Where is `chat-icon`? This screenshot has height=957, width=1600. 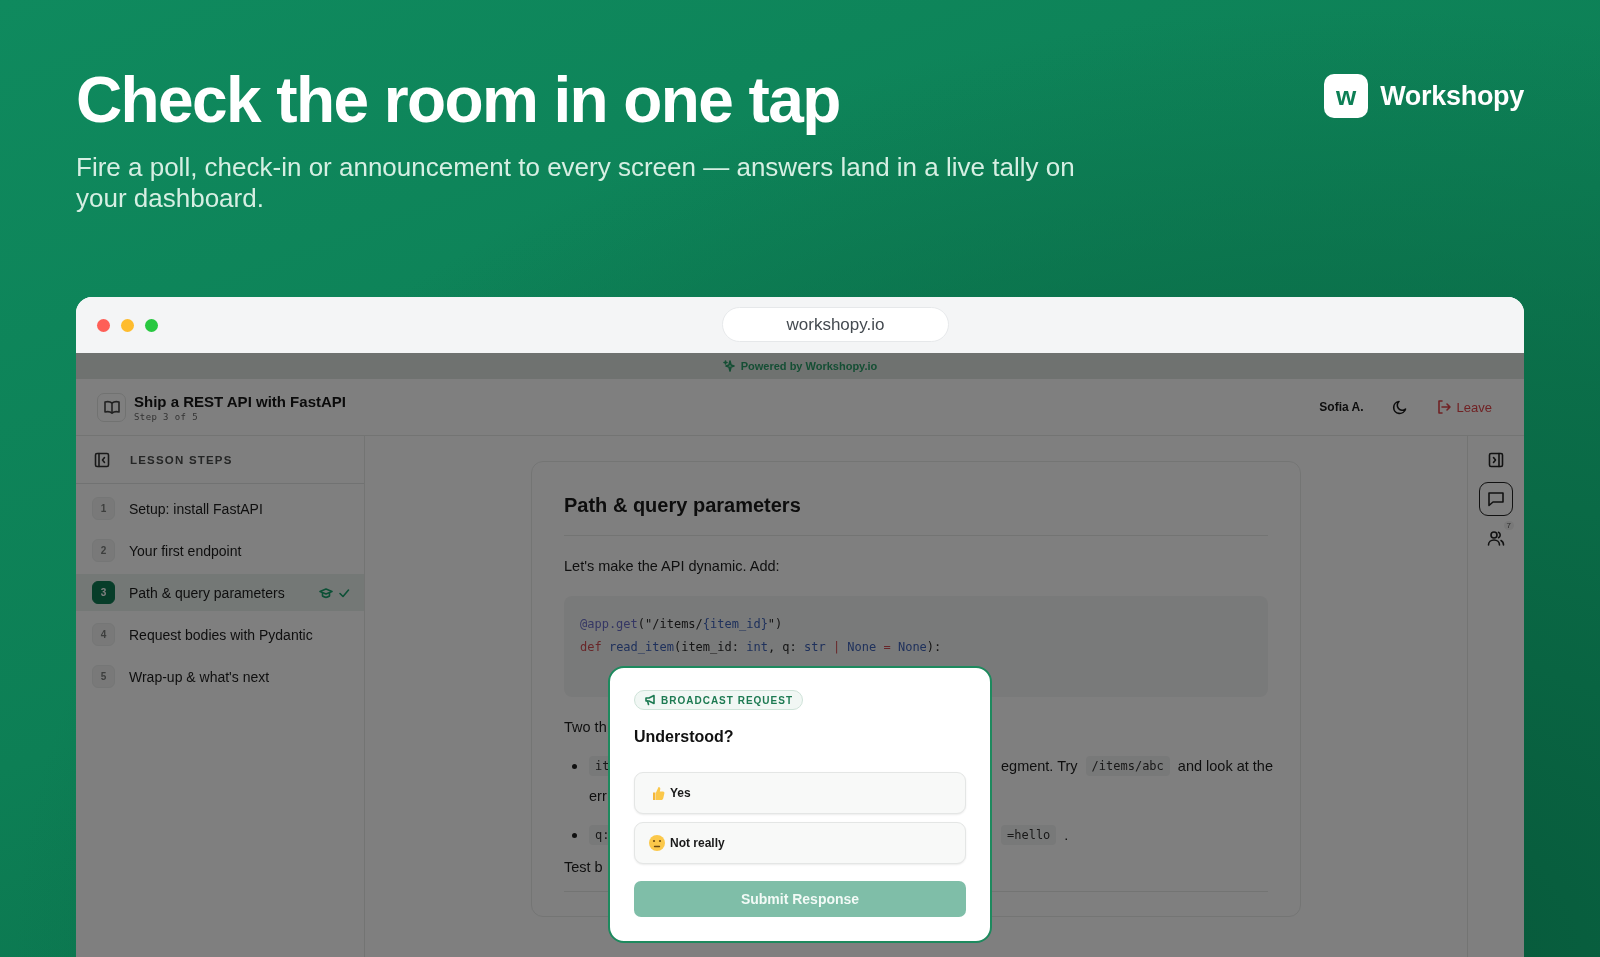 chat-icon is located at coordinates (1496, 499).